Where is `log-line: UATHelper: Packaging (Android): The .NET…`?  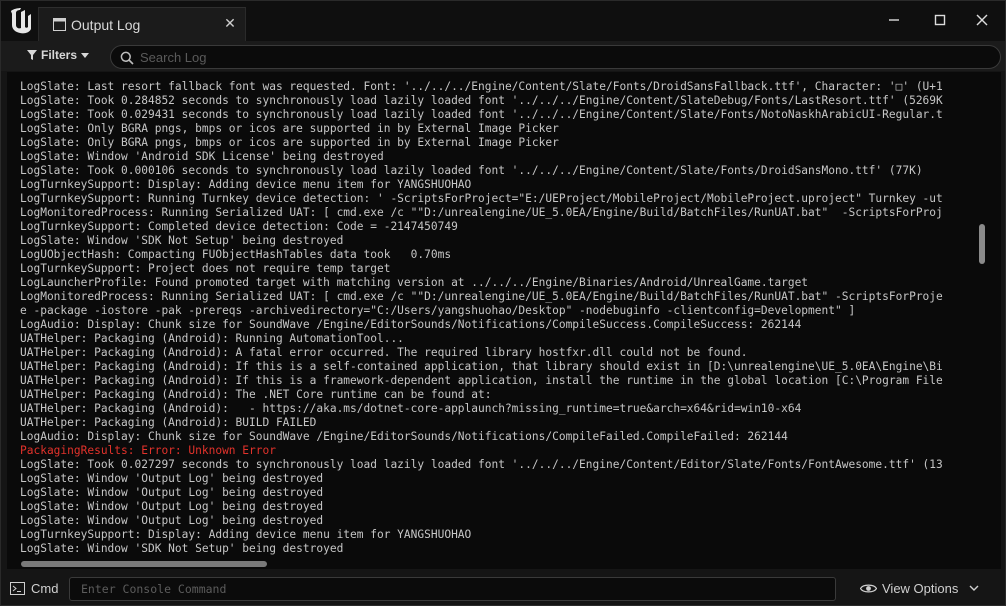 log-line: UATHelper: Packaging (Android): The .NET… is located at coordinates (256, 394).